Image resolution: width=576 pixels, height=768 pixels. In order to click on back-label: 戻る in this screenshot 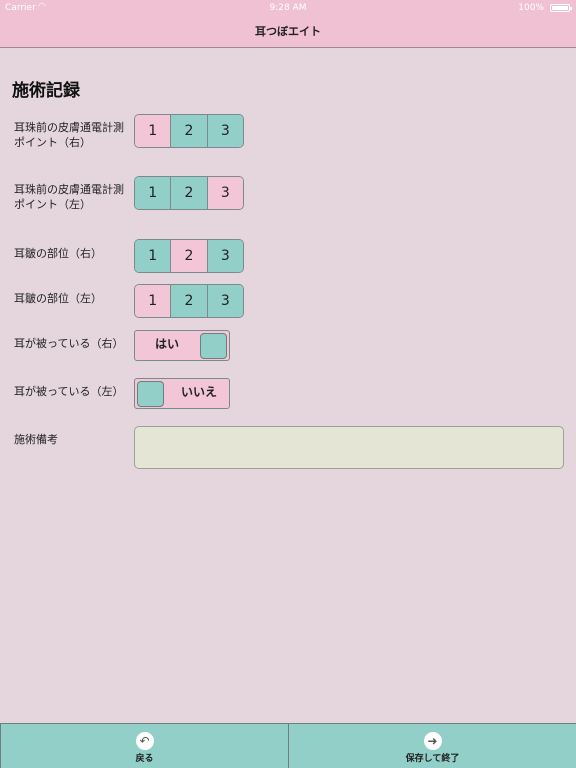, I will do `click(144, 759)`.